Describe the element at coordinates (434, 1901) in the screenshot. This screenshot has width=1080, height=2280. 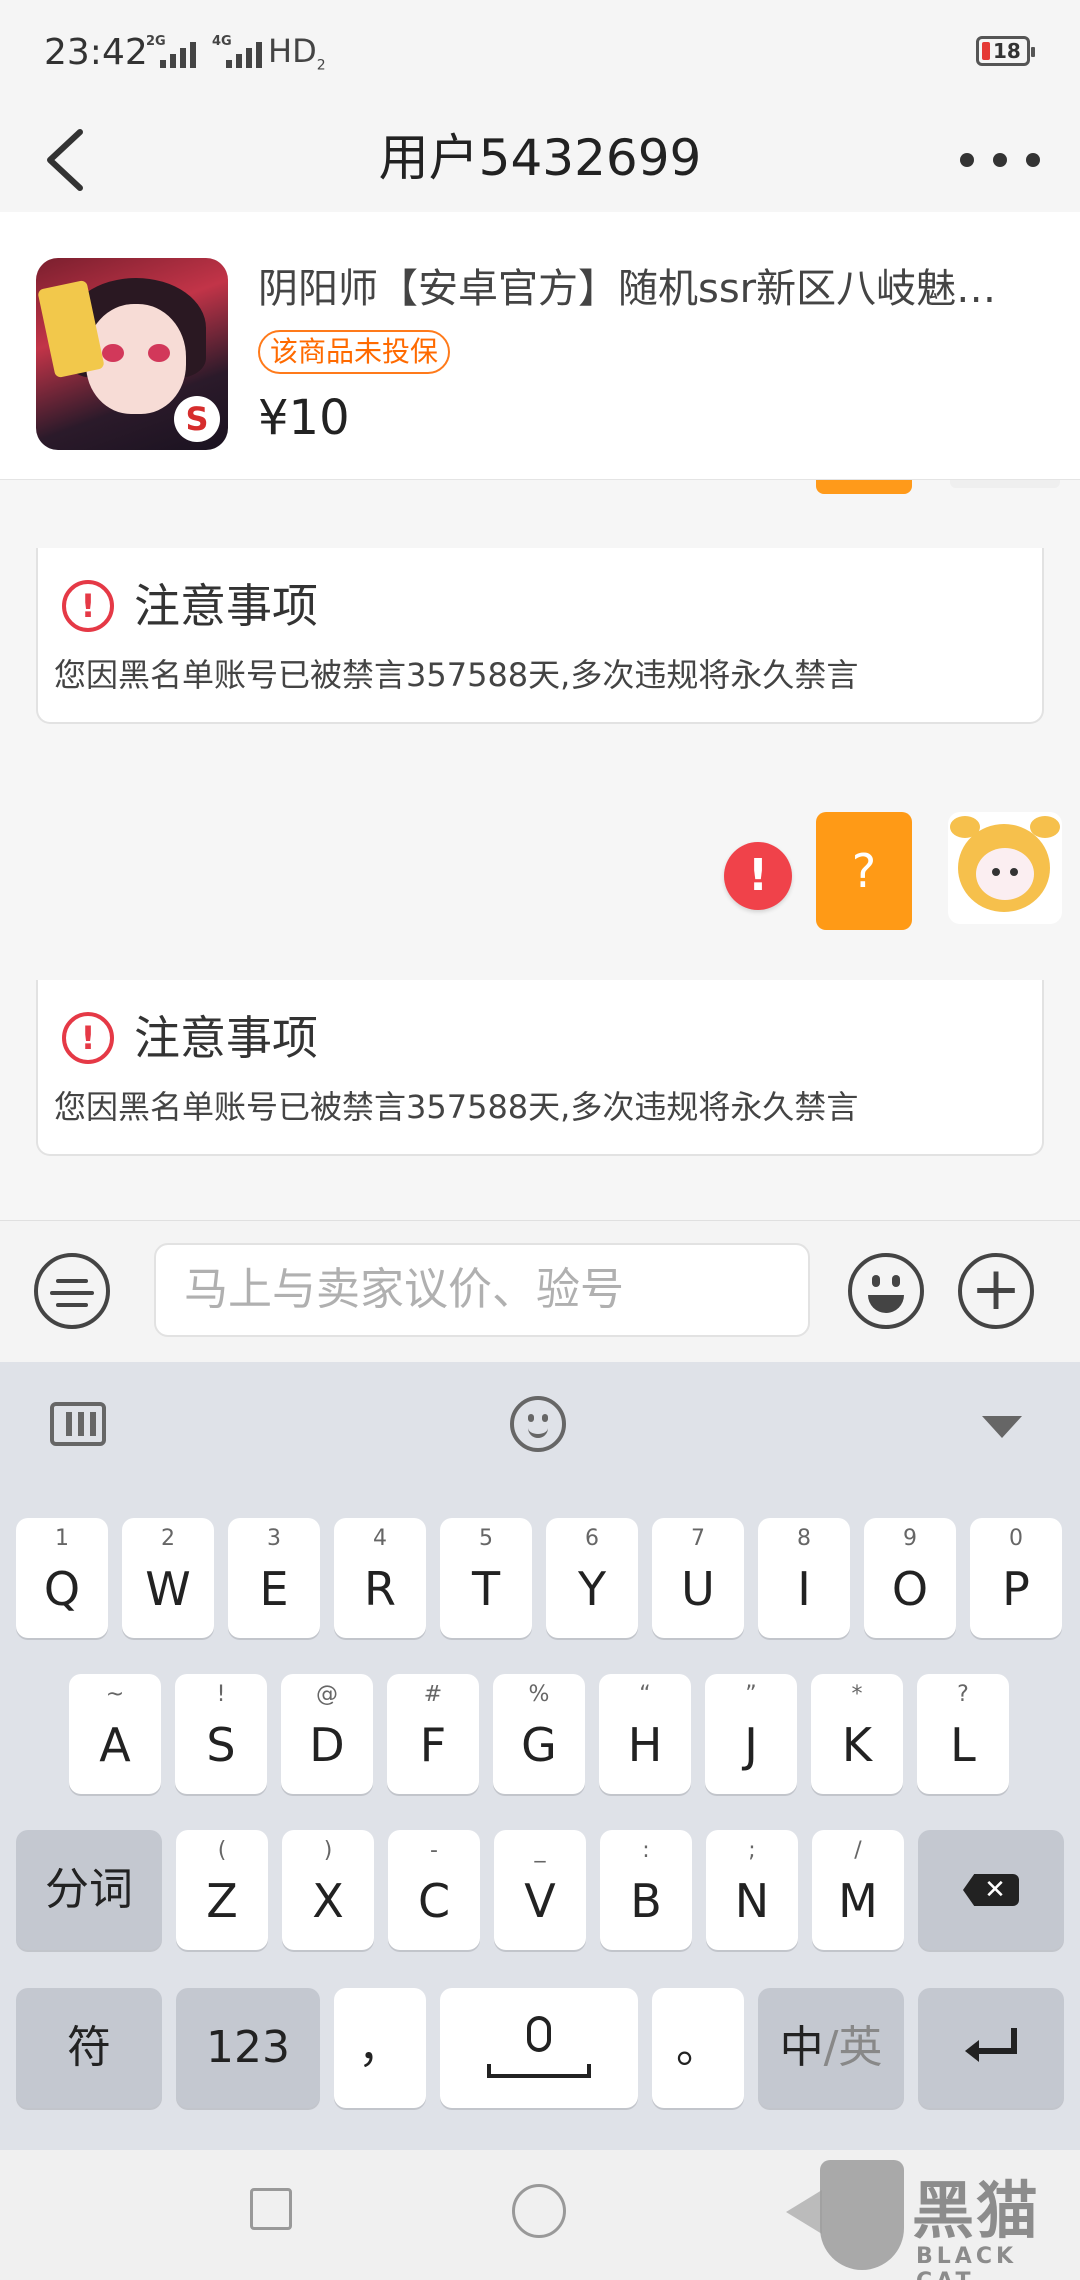
I see `key-label: C` at that location.